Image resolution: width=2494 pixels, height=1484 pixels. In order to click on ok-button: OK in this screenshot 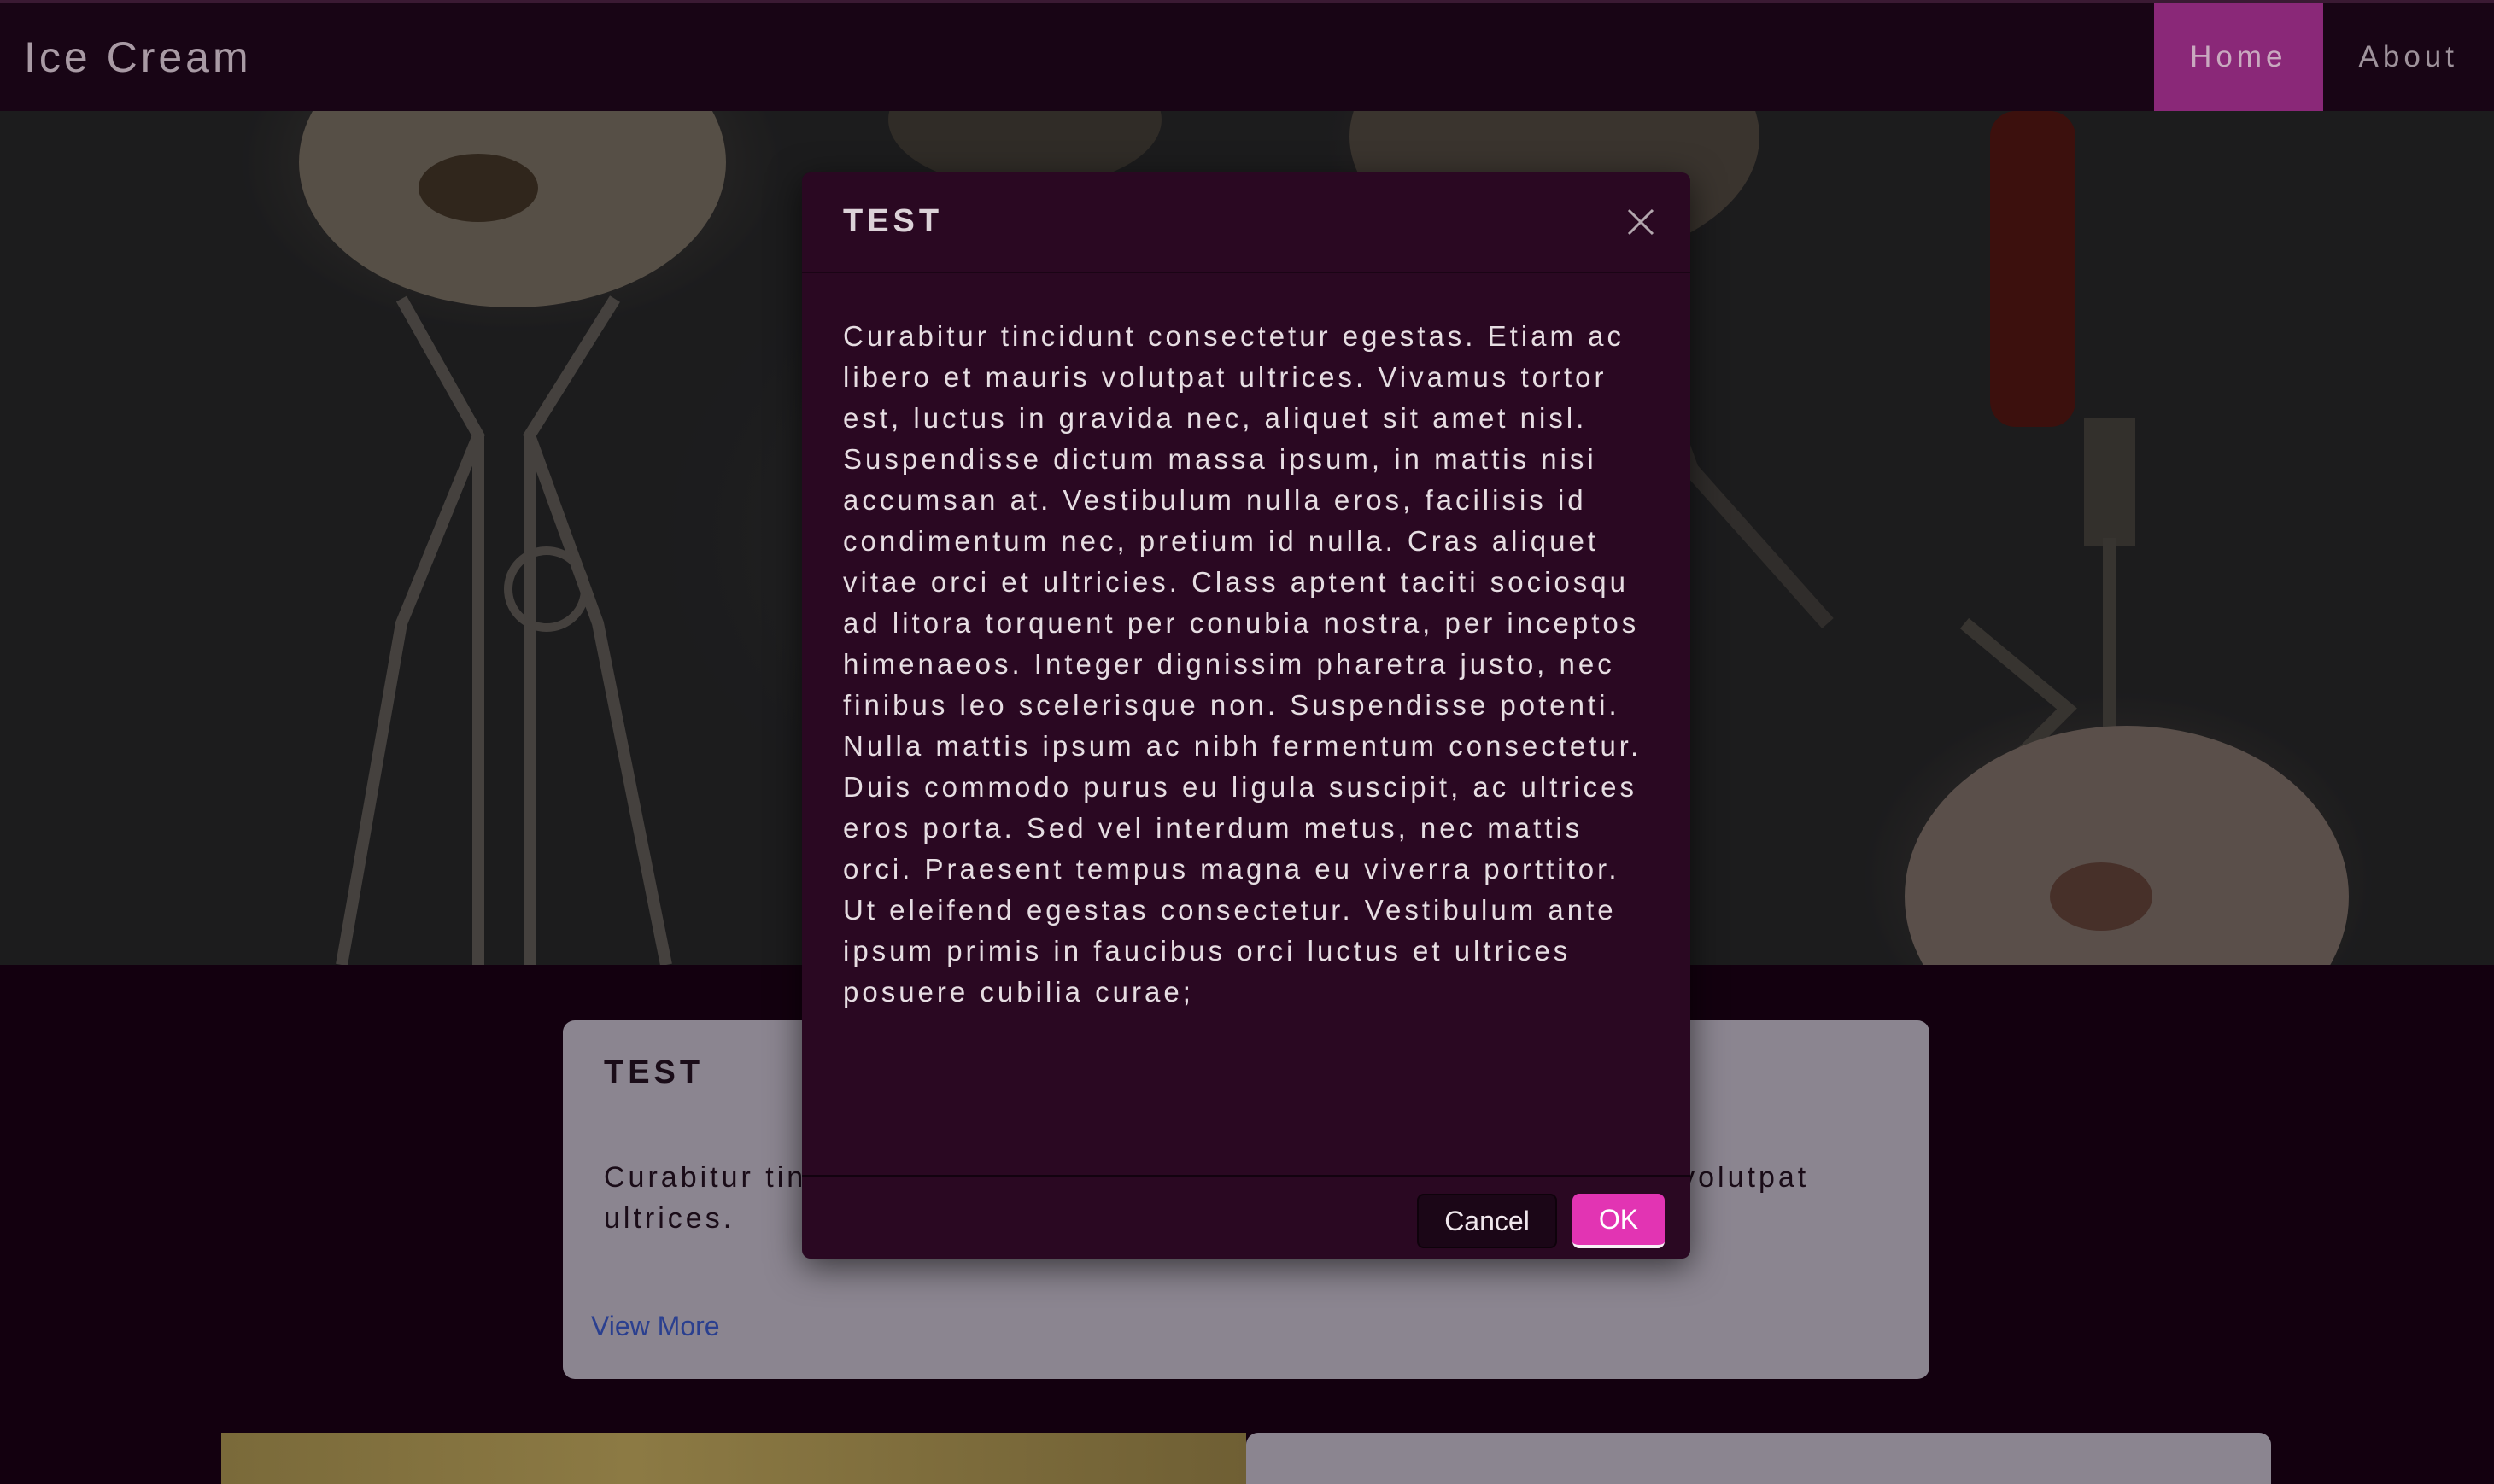, I will do `click(1618, 1221)`.